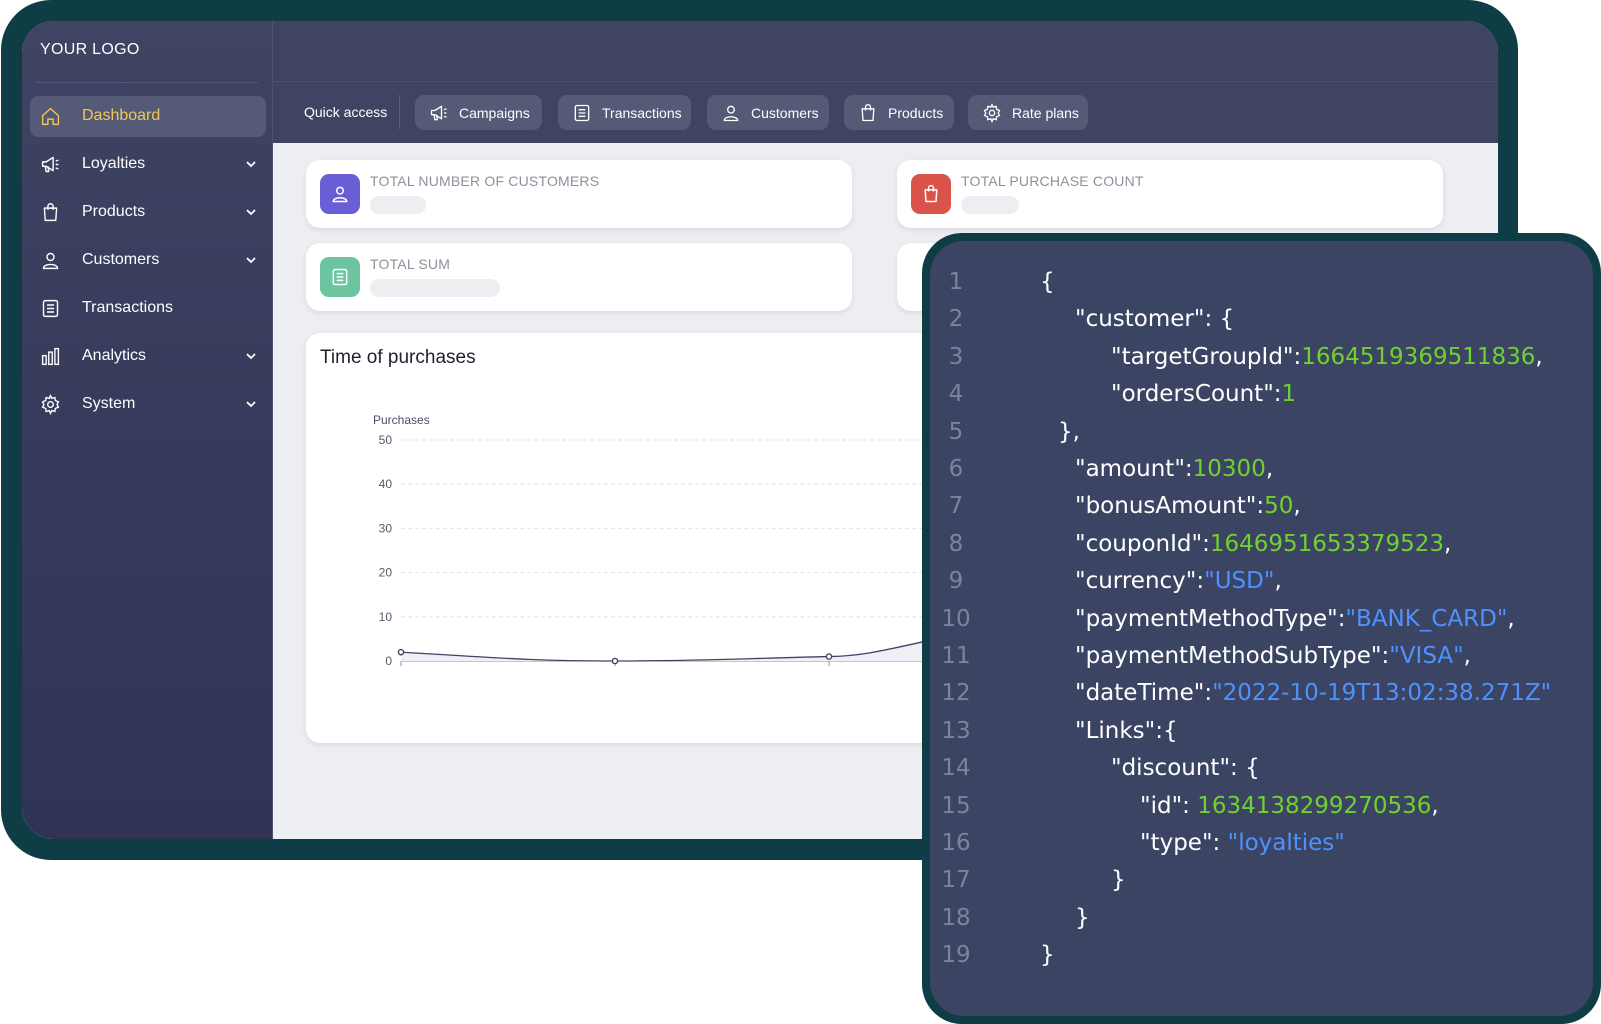 This screenshot has width=1601, height=1024. I want to click on megaphone-icon, so click(50, 164).